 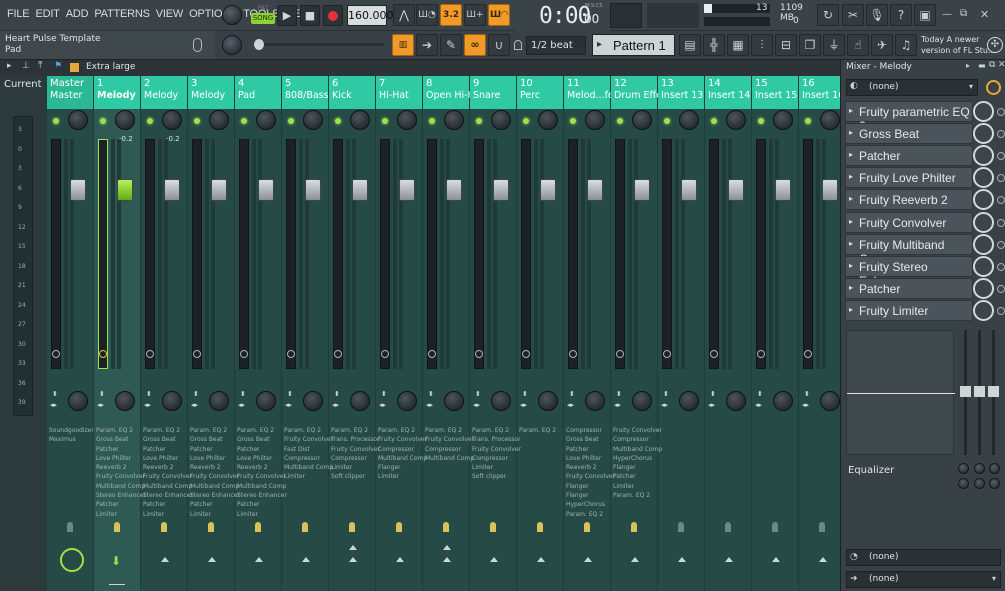 I want to click on eq-knobs, so click(x=973, y=478).